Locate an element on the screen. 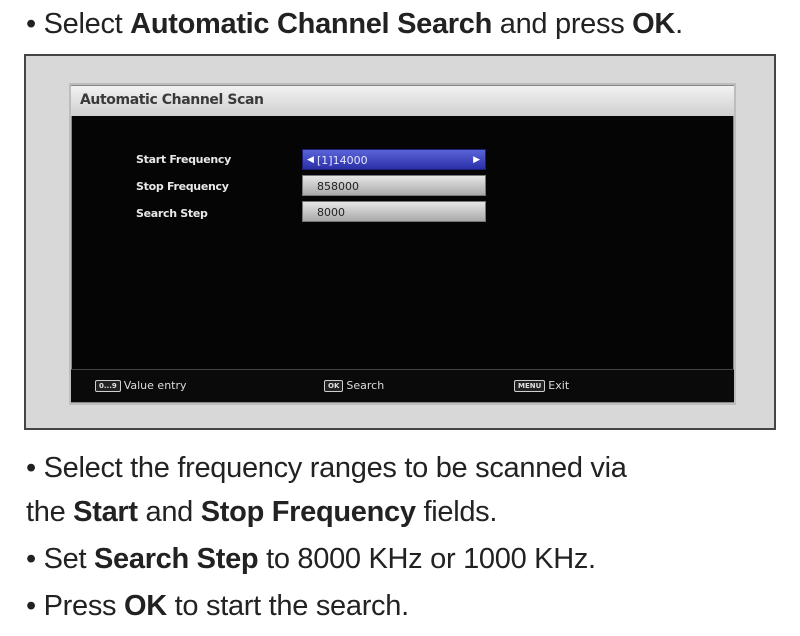  instruction-text: fields. is located at coordinates (456, 512).